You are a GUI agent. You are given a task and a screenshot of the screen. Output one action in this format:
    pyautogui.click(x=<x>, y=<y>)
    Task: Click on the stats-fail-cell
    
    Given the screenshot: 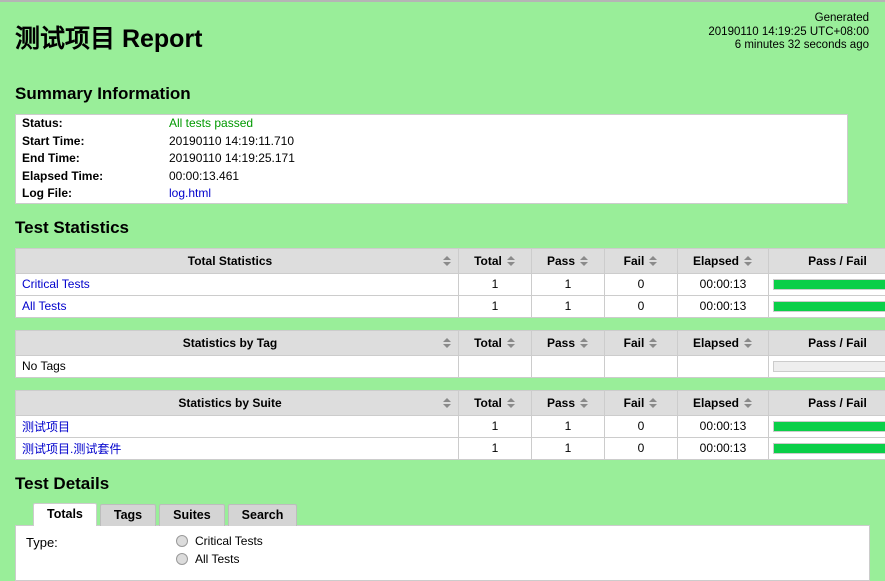 What is the action you would take?
    pyautogui.click(x=641, y=366)
    